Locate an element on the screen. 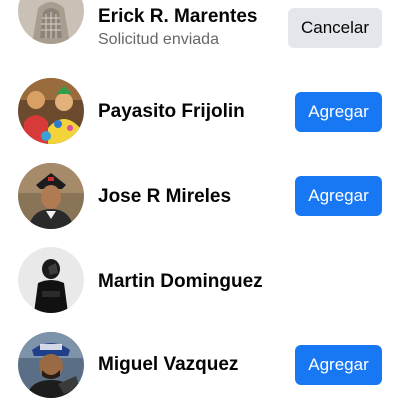 The image size is (400, 416). request-status: Solicitud enviada is located at coordinates (158, 39).